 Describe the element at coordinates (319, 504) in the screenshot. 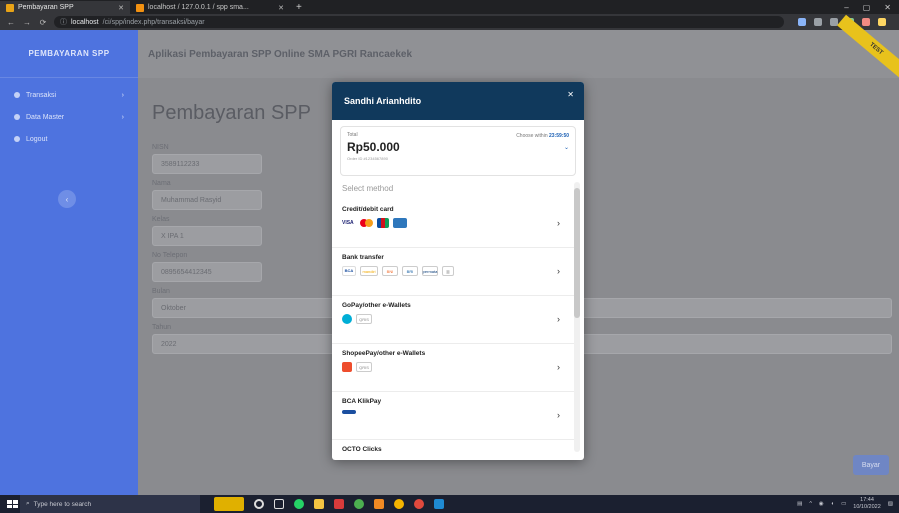

I see `file-explorer-icon` at that location.